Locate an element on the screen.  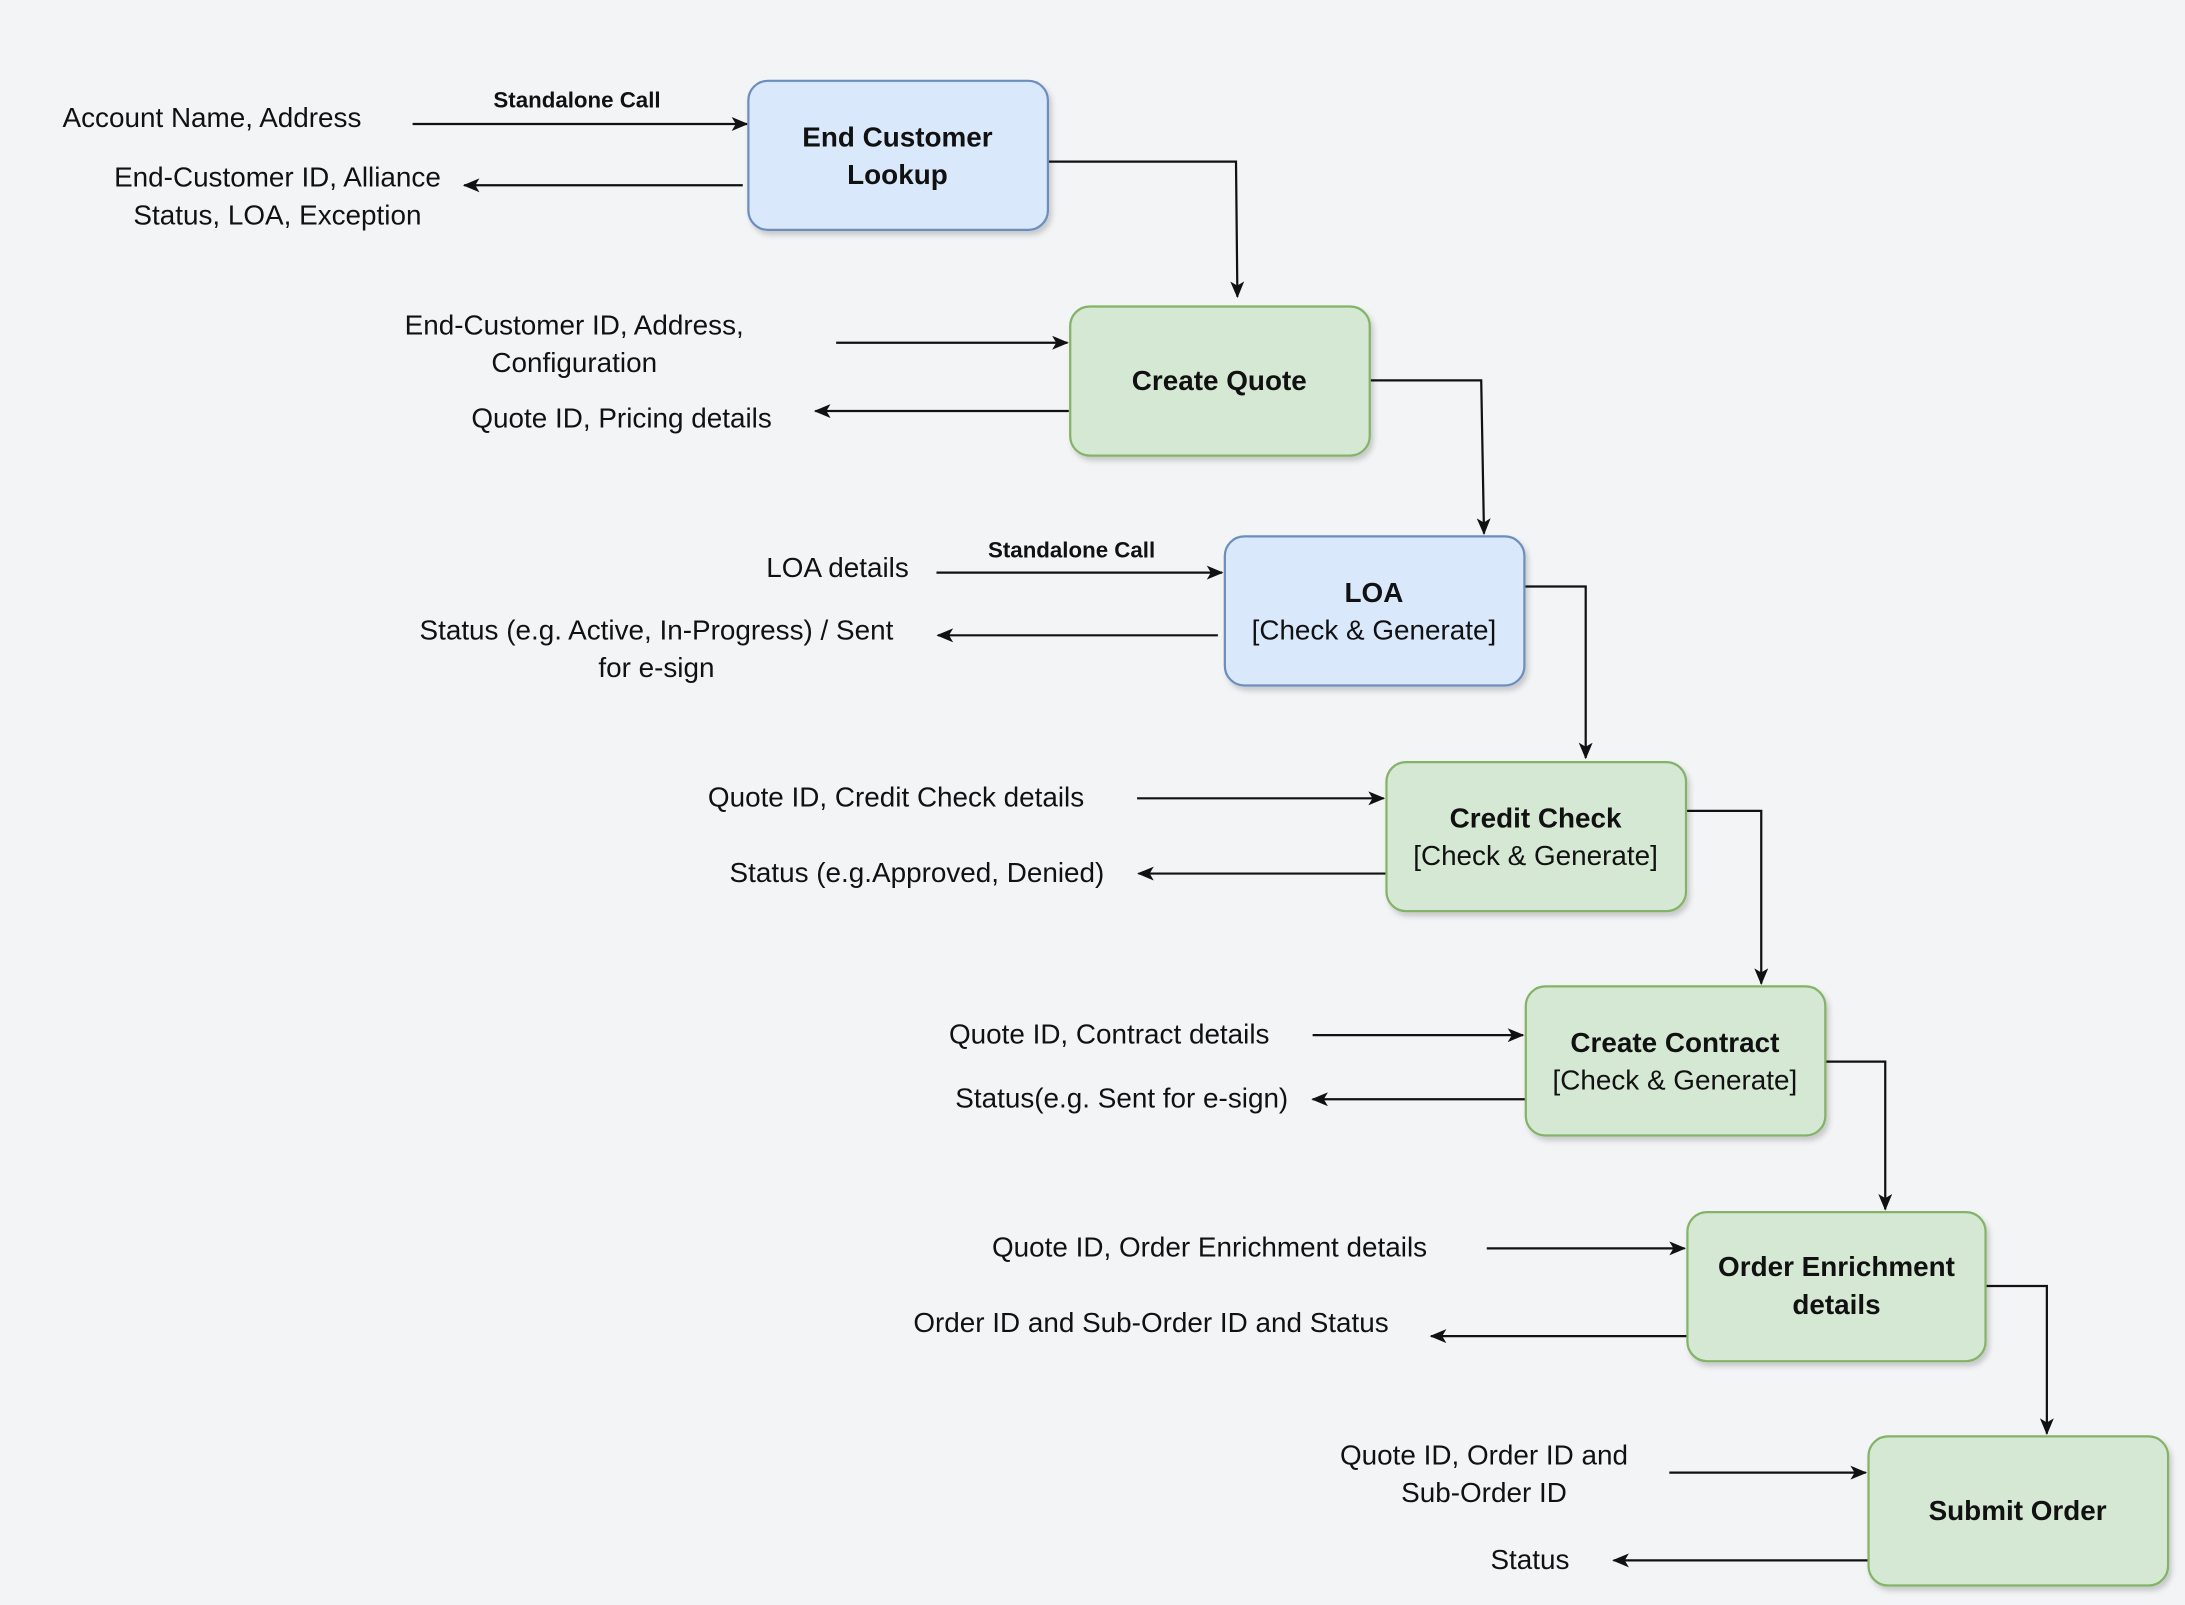
output-label: Order ID and Sub-Order ID and Status is located at coordinates (1150, 1322).